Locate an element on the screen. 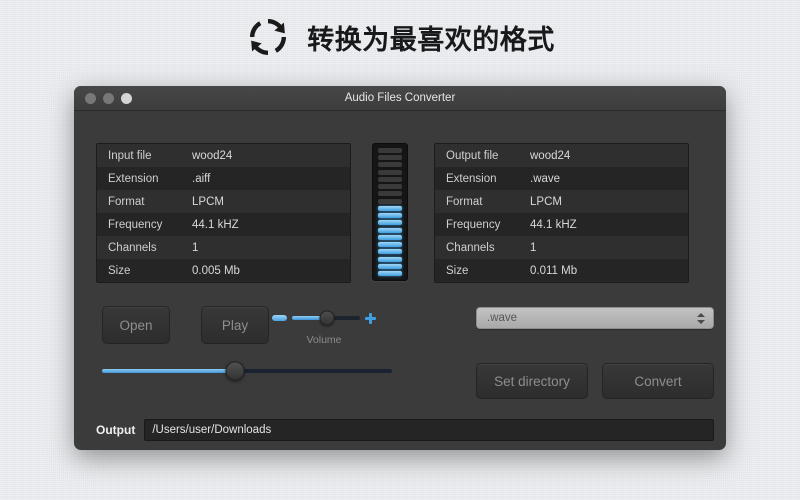  stepper-chevrons-icon is located at coordinates (701, 318).